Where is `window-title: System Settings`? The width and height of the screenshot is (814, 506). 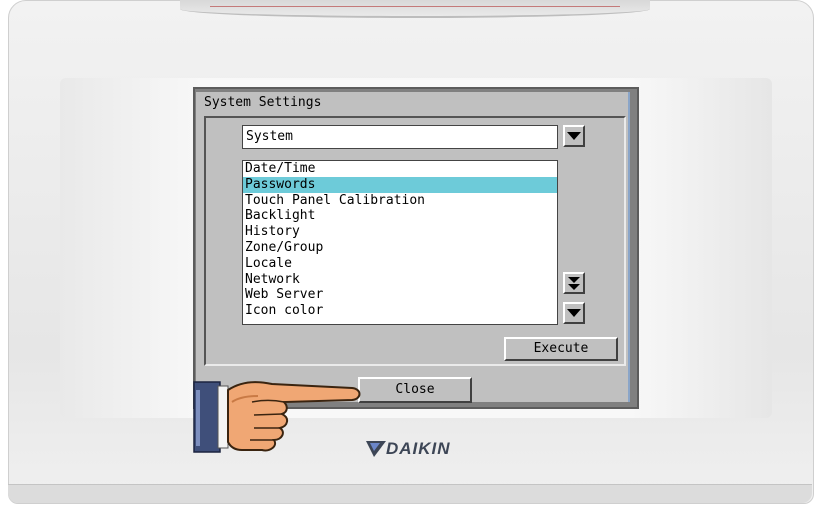 window-title: System Settings is located at coordinates (263, 102).